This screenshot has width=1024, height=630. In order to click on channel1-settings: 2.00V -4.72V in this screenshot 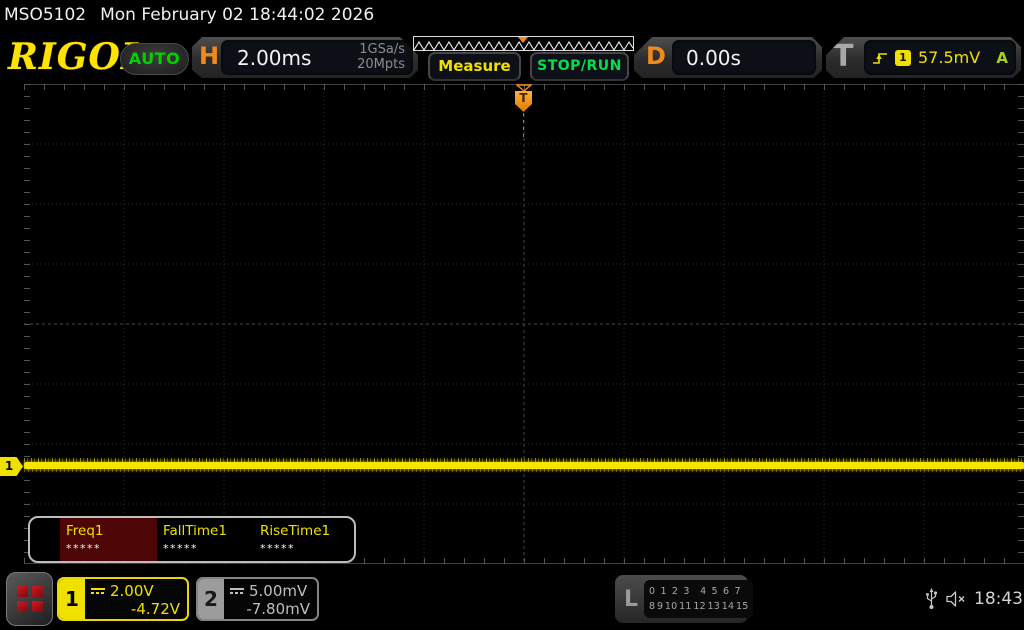, I will do `click(136, 599)`.